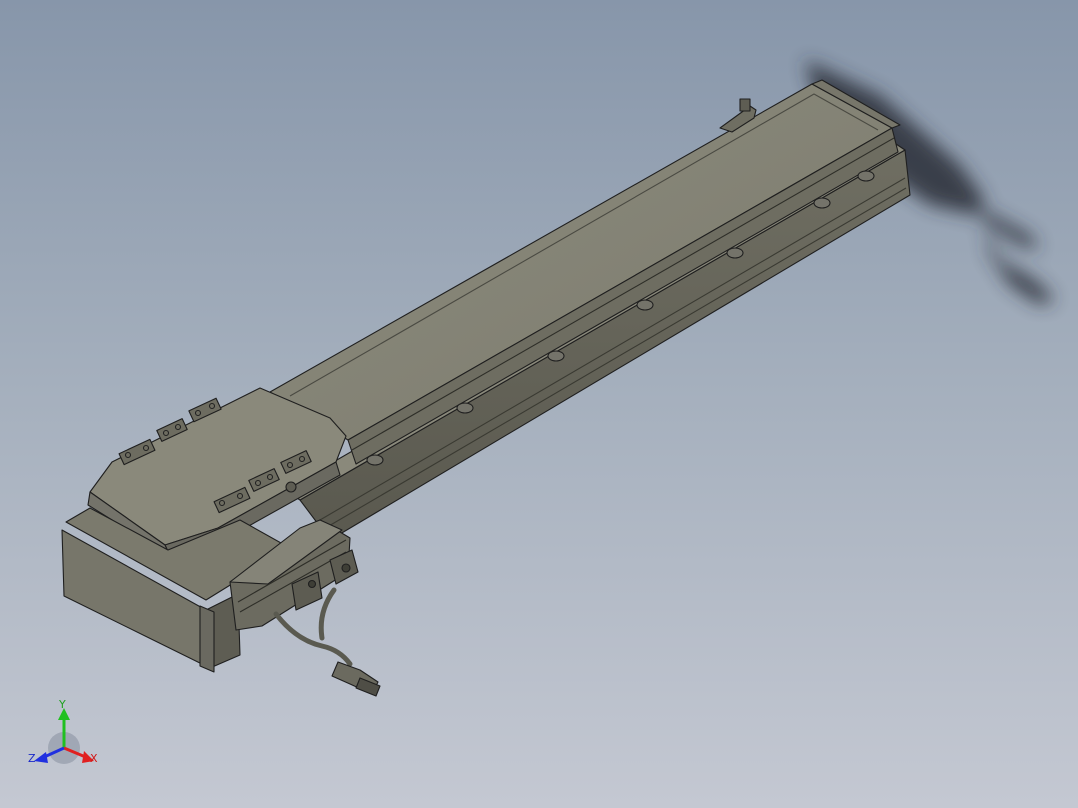 The width and height of the screenshot is (1078, 808). Describe the element at coordinates (745, 105) in the screenshot. I see `sensor-block` at that location.